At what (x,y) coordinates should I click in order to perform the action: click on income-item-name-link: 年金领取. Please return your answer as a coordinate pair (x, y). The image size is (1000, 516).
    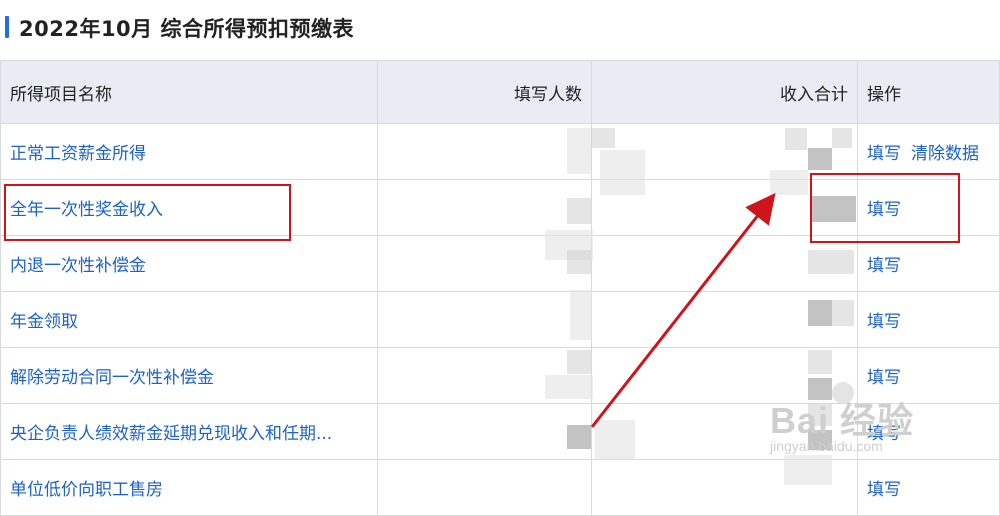
    Looking at the image, I should click on (189, 319).